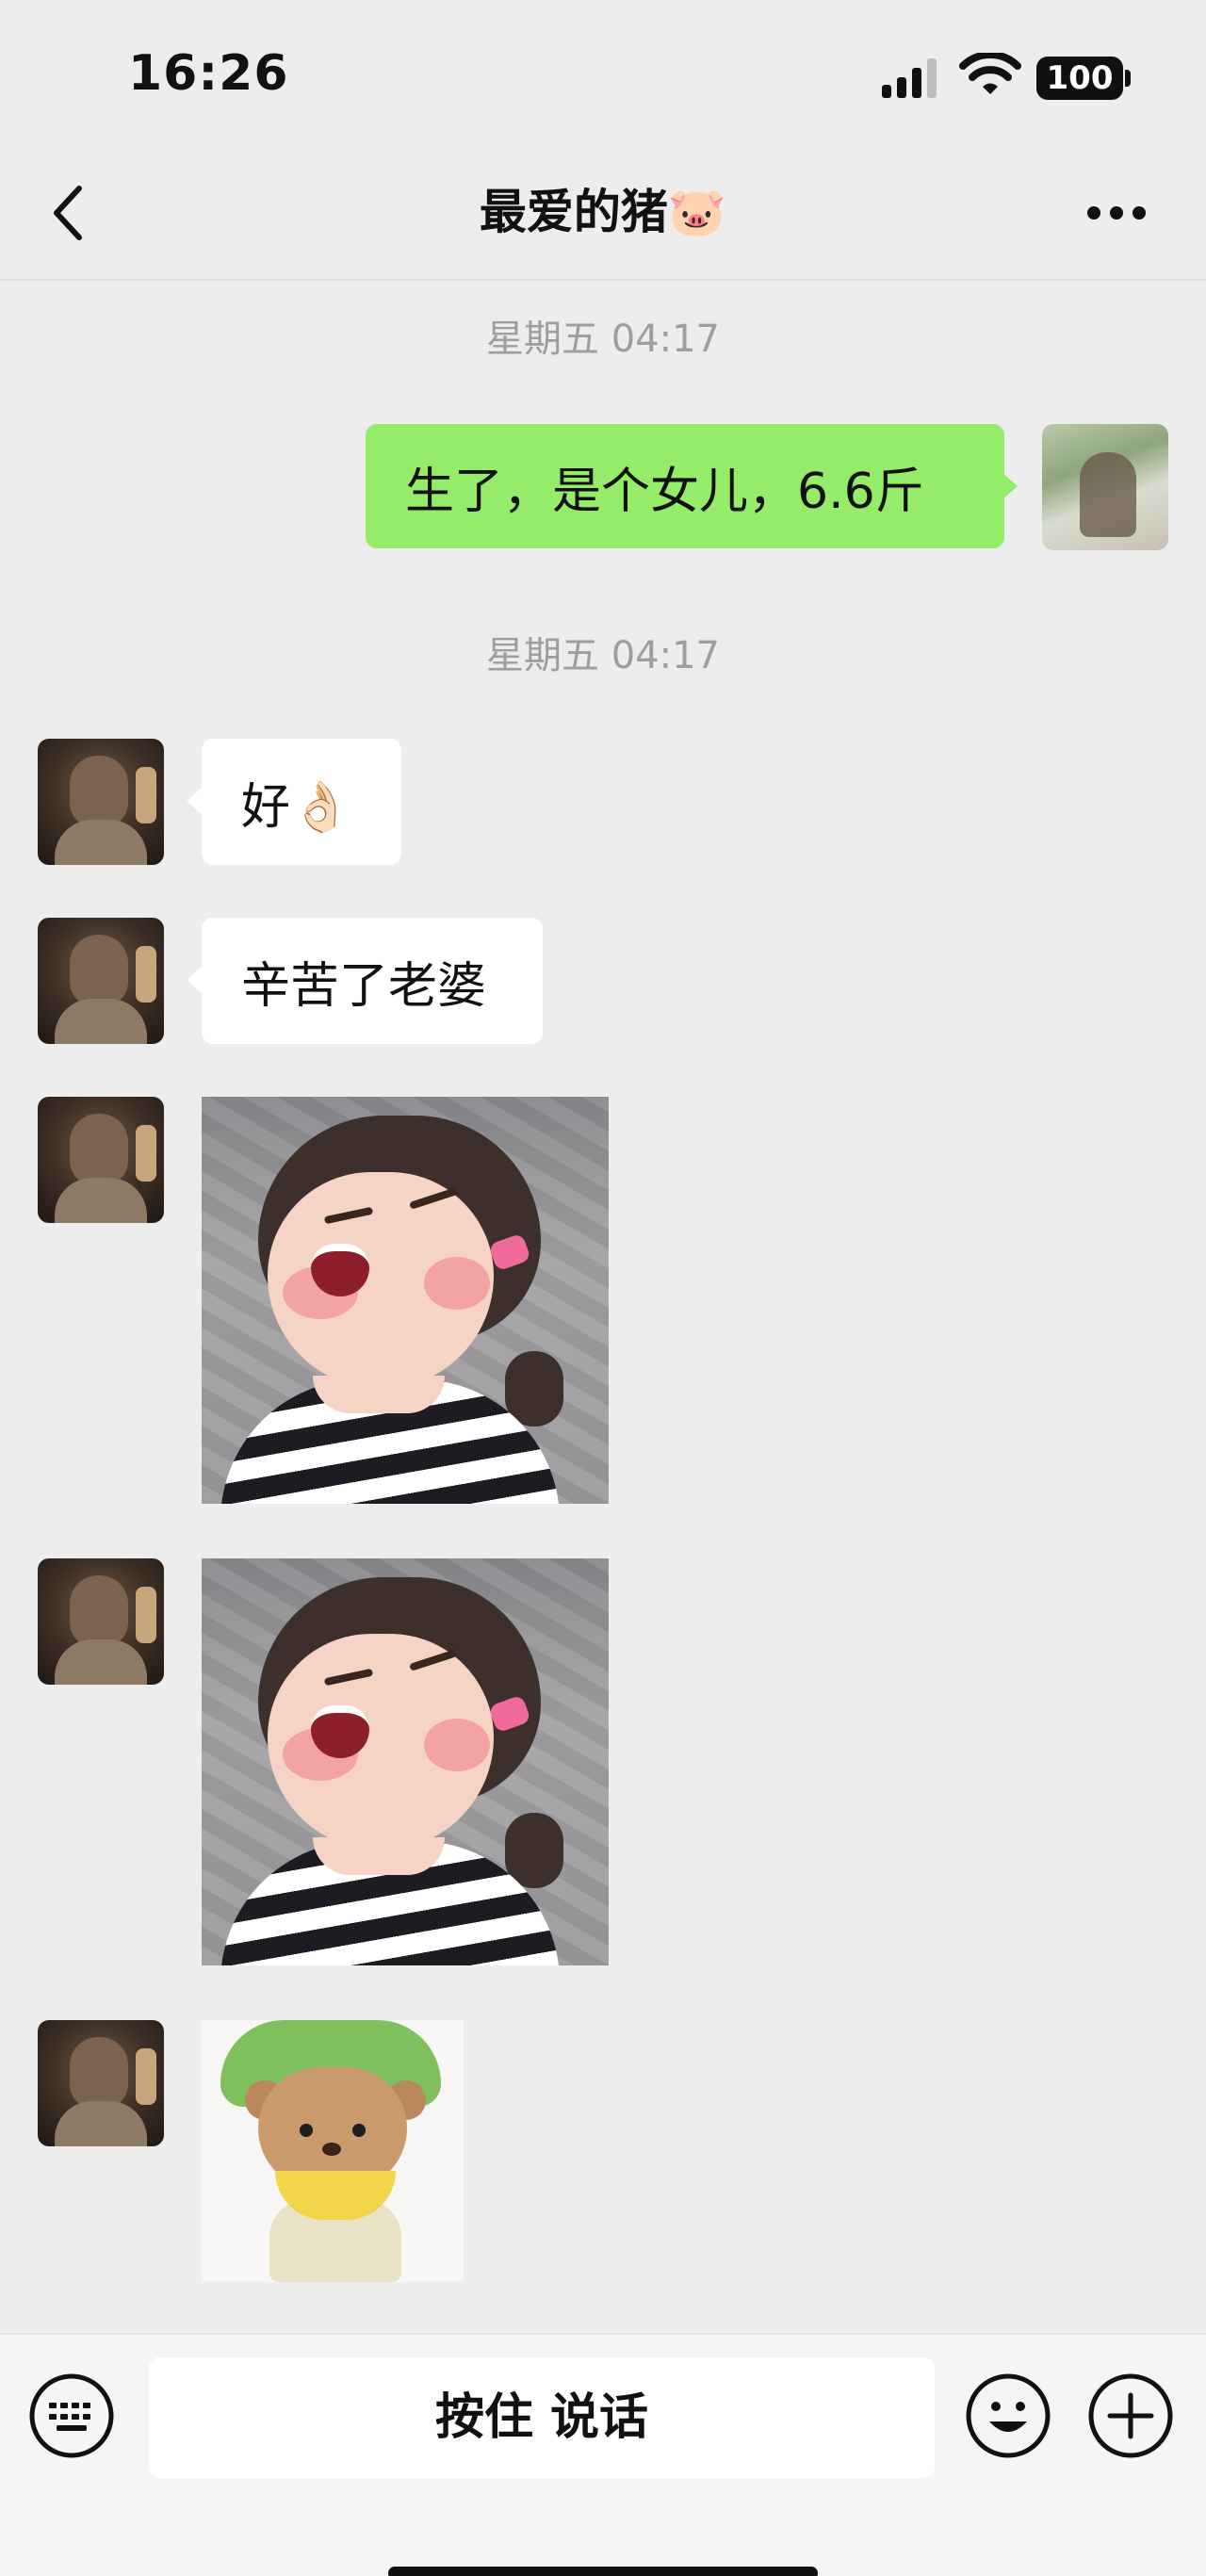  Describe the element at coordinates (71, 2415) in the screenshot. I see `keyboard-icon` at that location.